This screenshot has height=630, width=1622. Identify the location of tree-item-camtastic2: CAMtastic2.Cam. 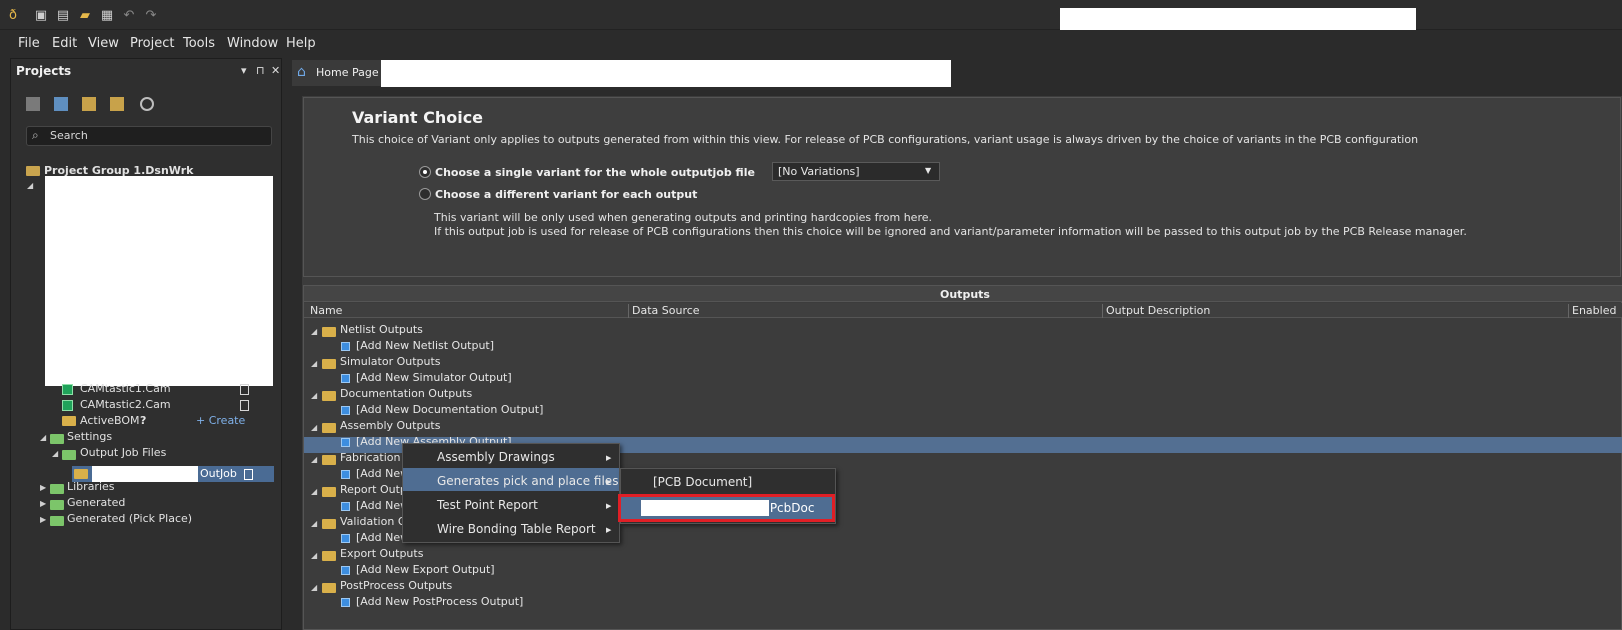
(125, 404).